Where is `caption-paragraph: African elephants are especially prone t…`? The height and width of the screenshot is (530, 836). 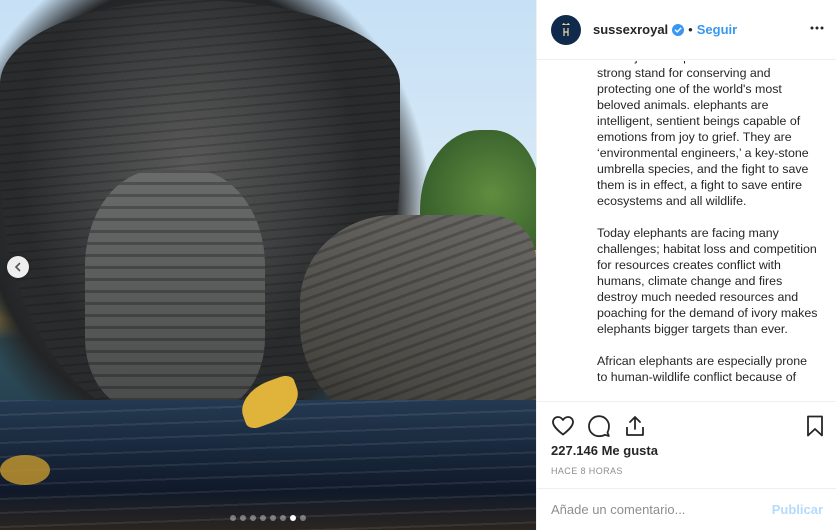 caption-paragraph: African elephants are especially prone t… is located at coordinates (702, 369).